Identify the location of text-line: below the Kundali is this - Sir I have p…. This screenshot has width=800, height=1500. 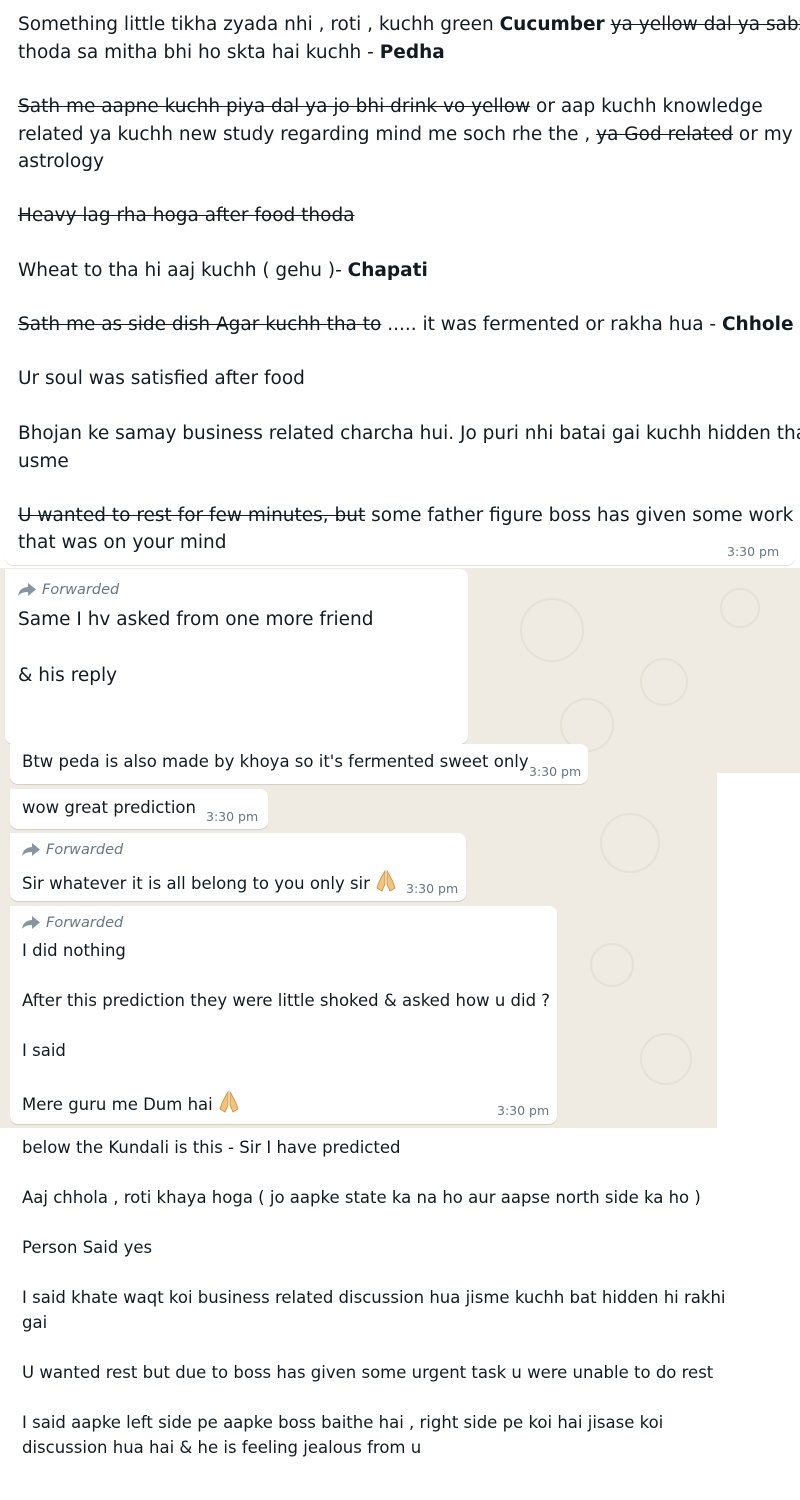
(211, 1147).